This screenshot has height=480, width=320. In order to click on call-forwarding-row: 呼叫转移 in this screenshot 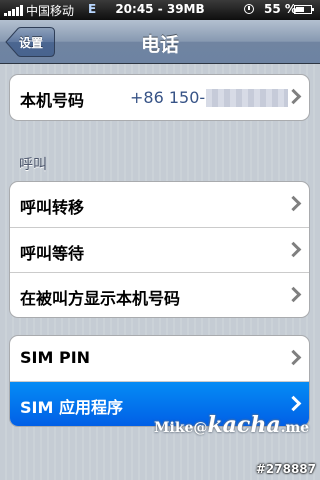, I will do `click(159, 204)`.